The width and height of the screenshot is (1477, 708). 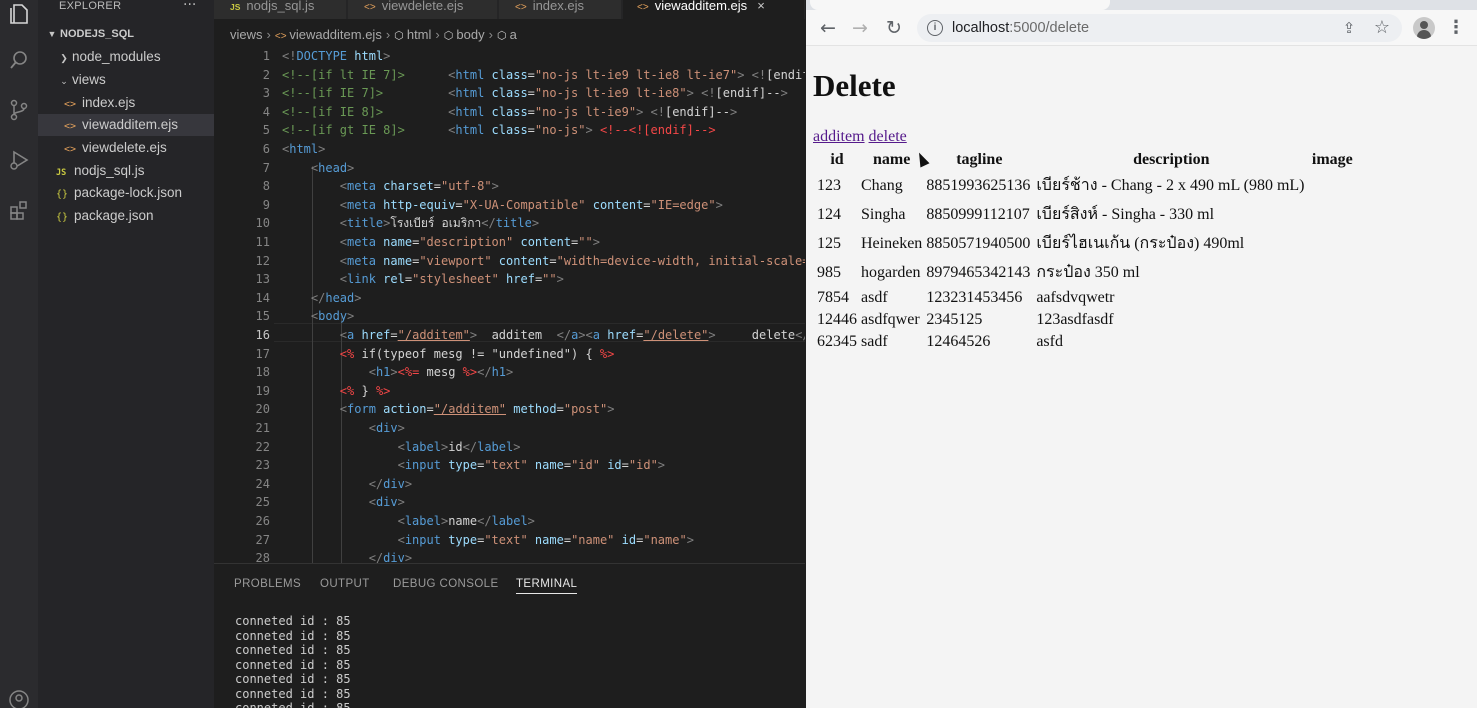 What do you see at coordinates (267, 584) in the screenshot?
I see `tab-problems: PROBLEMS` at bounding box center [267, 584].